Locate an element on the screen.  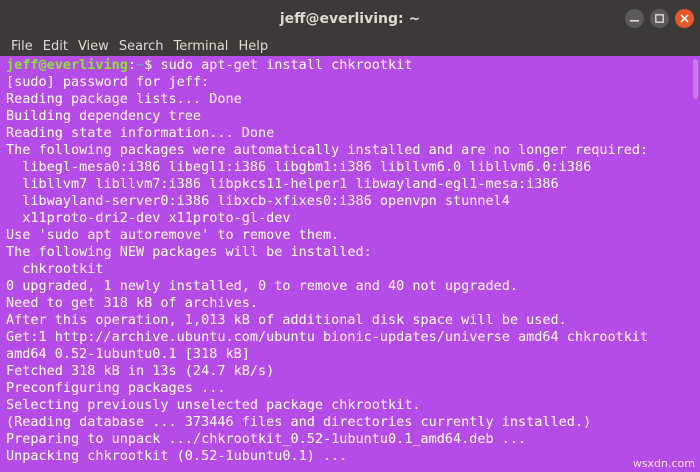
menu-file: File is located at coordinates (22, 47).